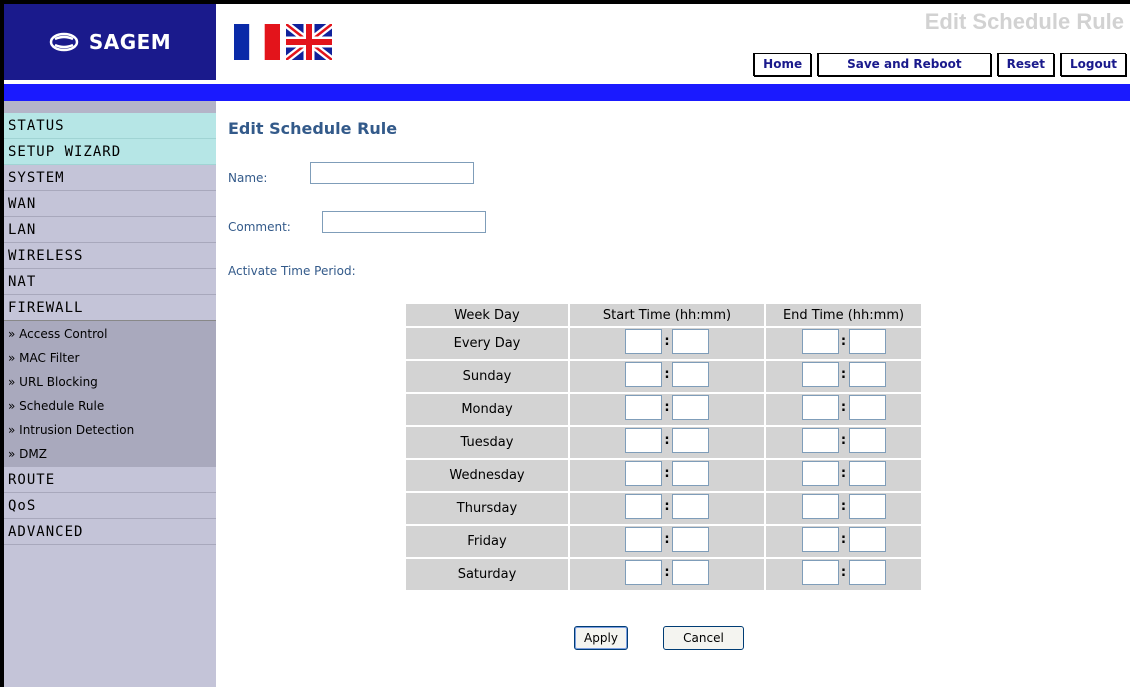 This screenshot has width=1130, height=687. Describe the element at coordinates (110, 107) in the screenshot. I see `sidebar-top-spacer` at that location.